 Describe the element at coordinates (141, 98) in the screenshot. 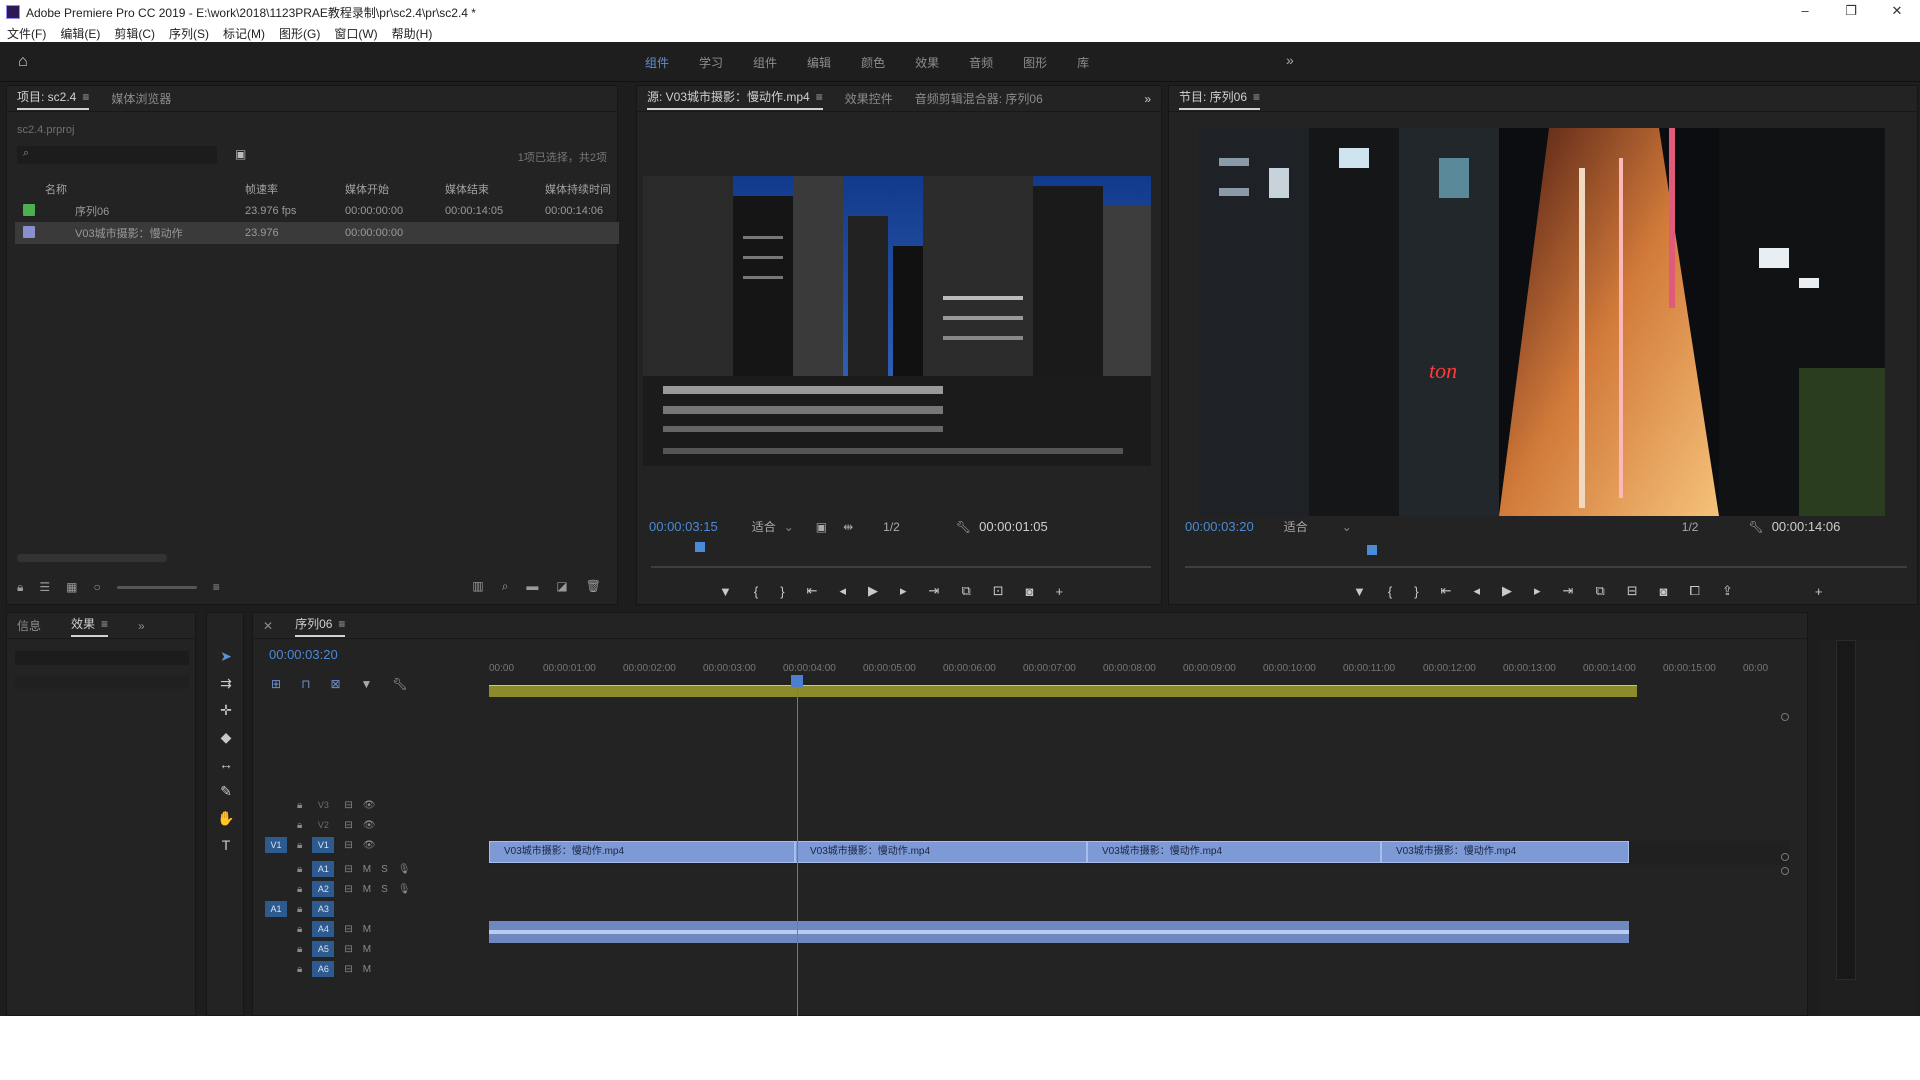

I see `tab-media-browser: 媒体浏览器` at that location.